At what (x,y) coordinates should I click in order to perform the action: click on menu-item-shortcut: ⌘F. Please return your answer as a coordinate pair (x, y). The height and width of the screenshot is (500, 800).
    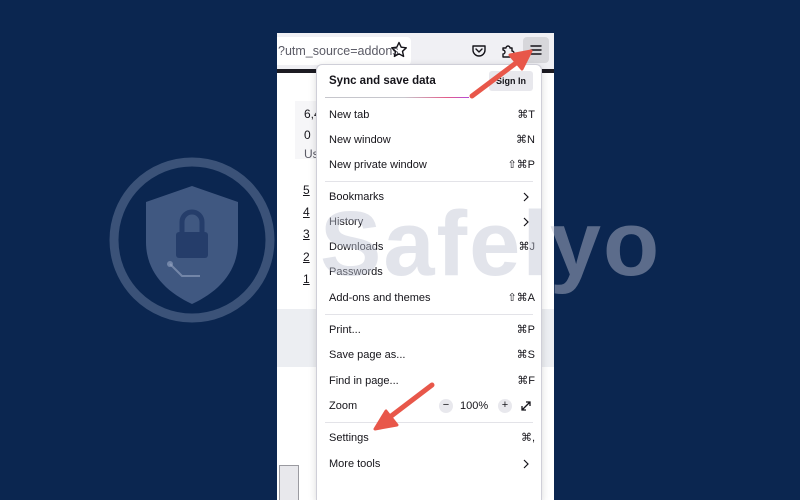
    Looking at the image, I should click on (526, 381).